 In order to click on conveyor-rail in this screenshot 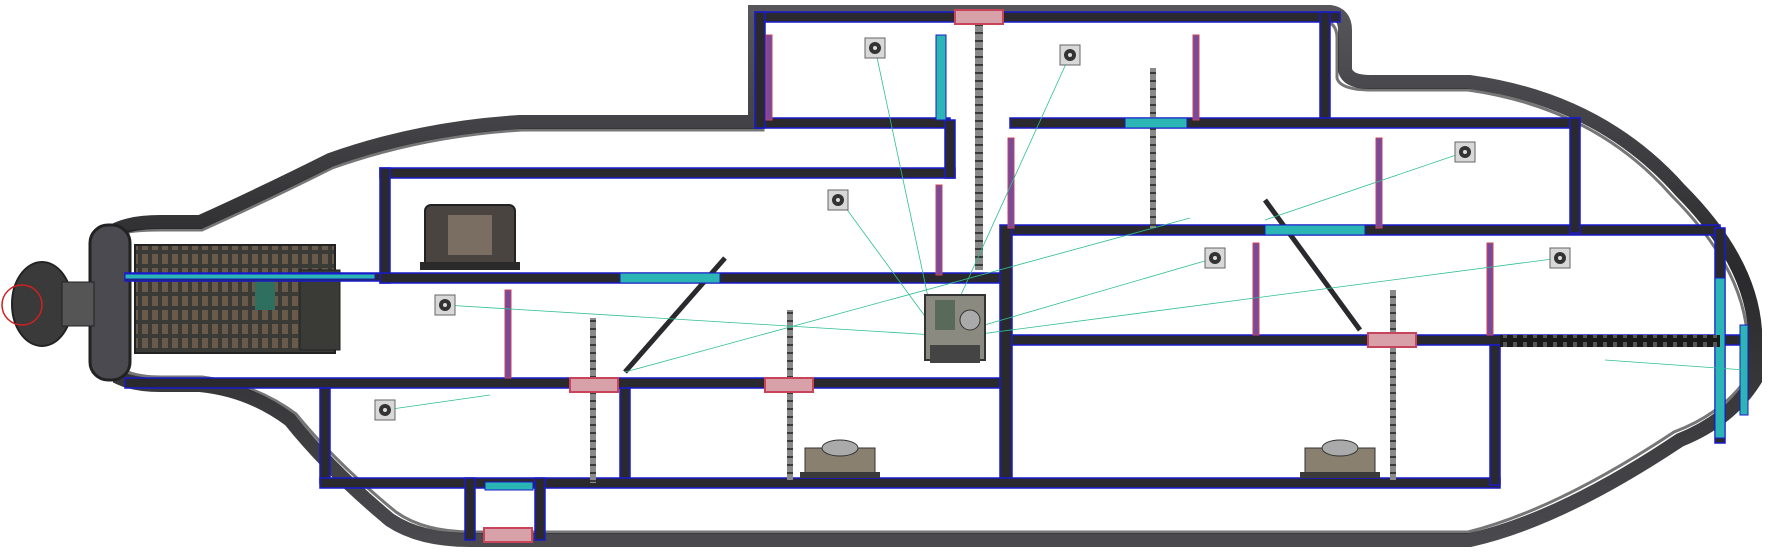, I will do `click(1610, 341)`.